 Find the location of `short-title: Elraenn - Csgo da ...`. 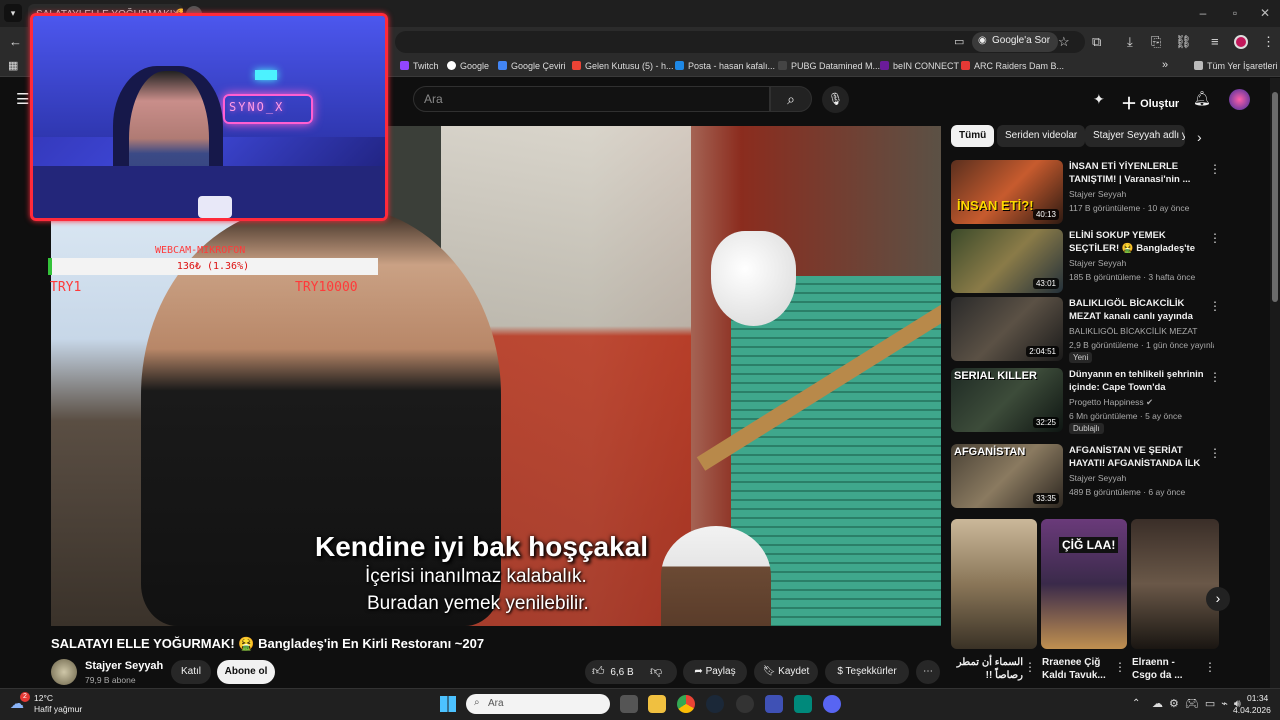

short-title: Elraenn - Csgo da ... is located at coordinates (1167, 669).